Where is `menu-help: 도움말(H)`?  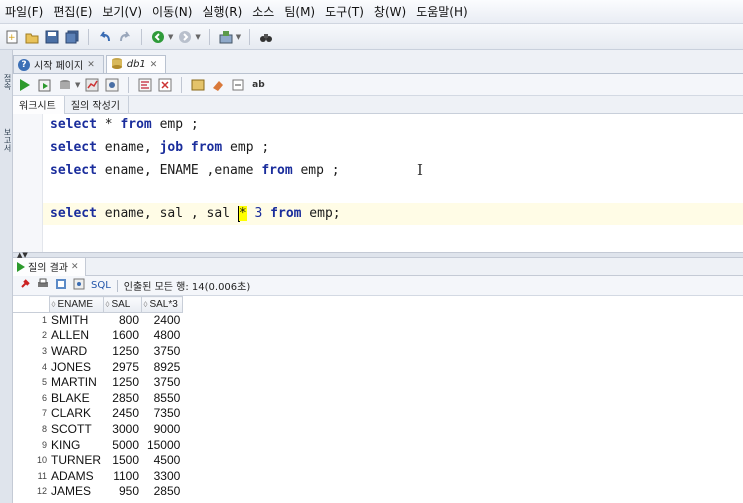 menu-help: 도움말(H) is located at coordinates (442, 11).